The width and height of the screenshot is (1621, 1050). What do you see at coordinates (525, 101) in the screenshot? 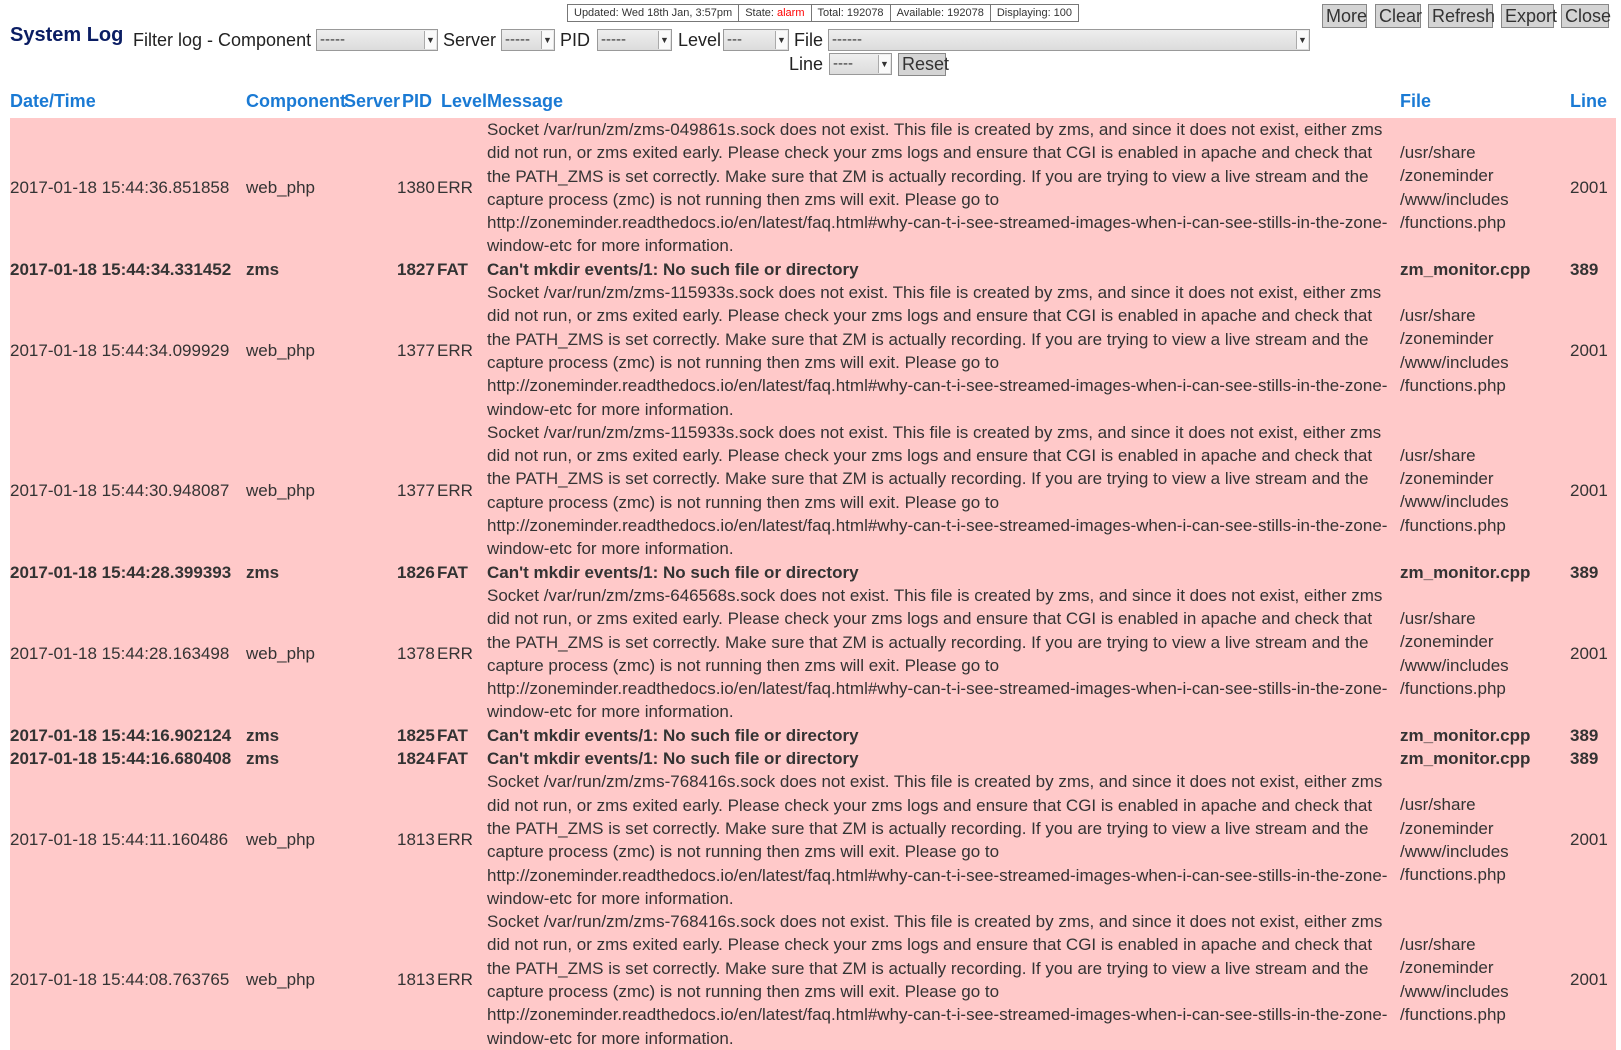
I see `column-header-message: Message` at bounding box center [525, 101].